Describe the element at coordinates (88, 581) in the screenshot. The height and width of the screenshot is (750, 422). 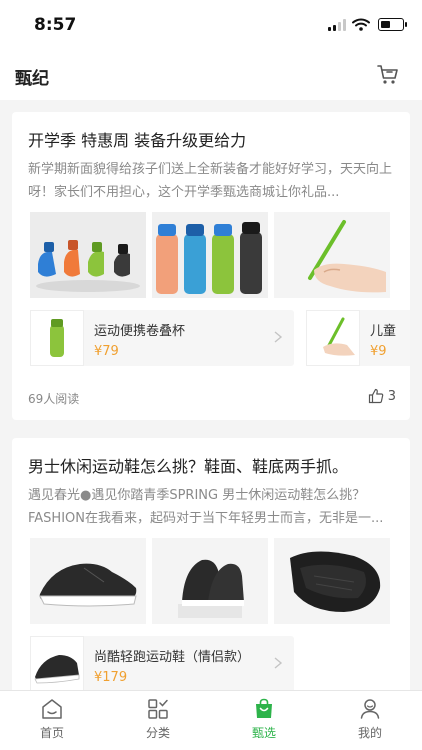
I see `sneaker-side-image` at that location.